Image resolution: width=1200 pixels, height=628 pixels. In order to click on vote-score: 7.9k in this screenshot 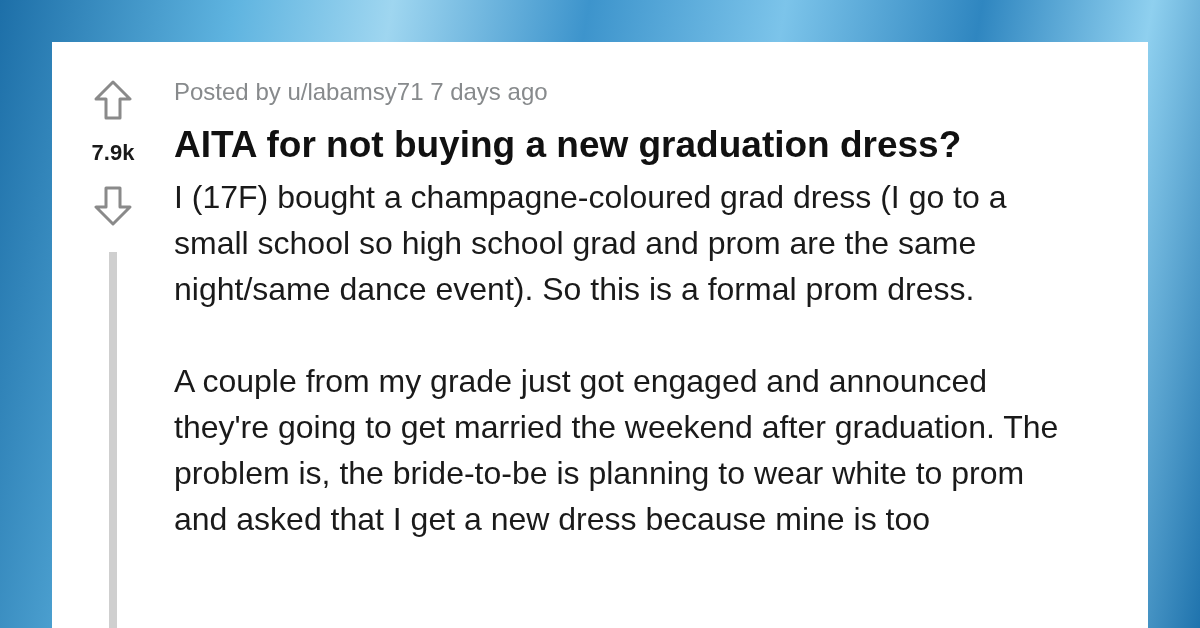, I will do `click(113, 153)`.